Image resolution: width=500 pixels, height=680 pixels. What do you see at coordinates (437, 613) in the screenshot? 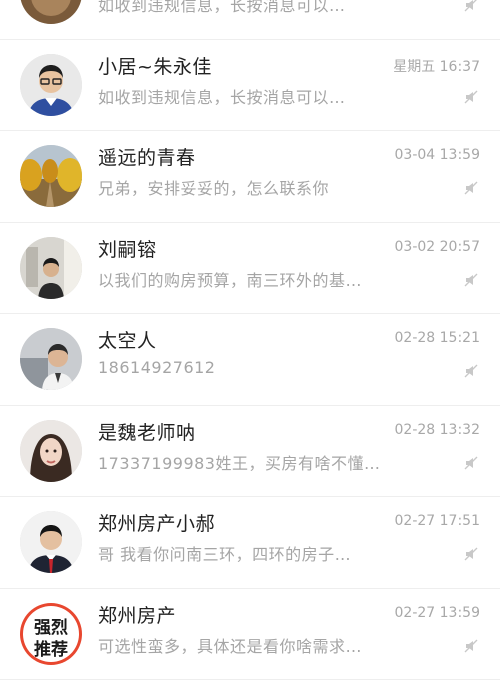
I see `message-time: 02-27 13:59` at bounding box center [437, 613].